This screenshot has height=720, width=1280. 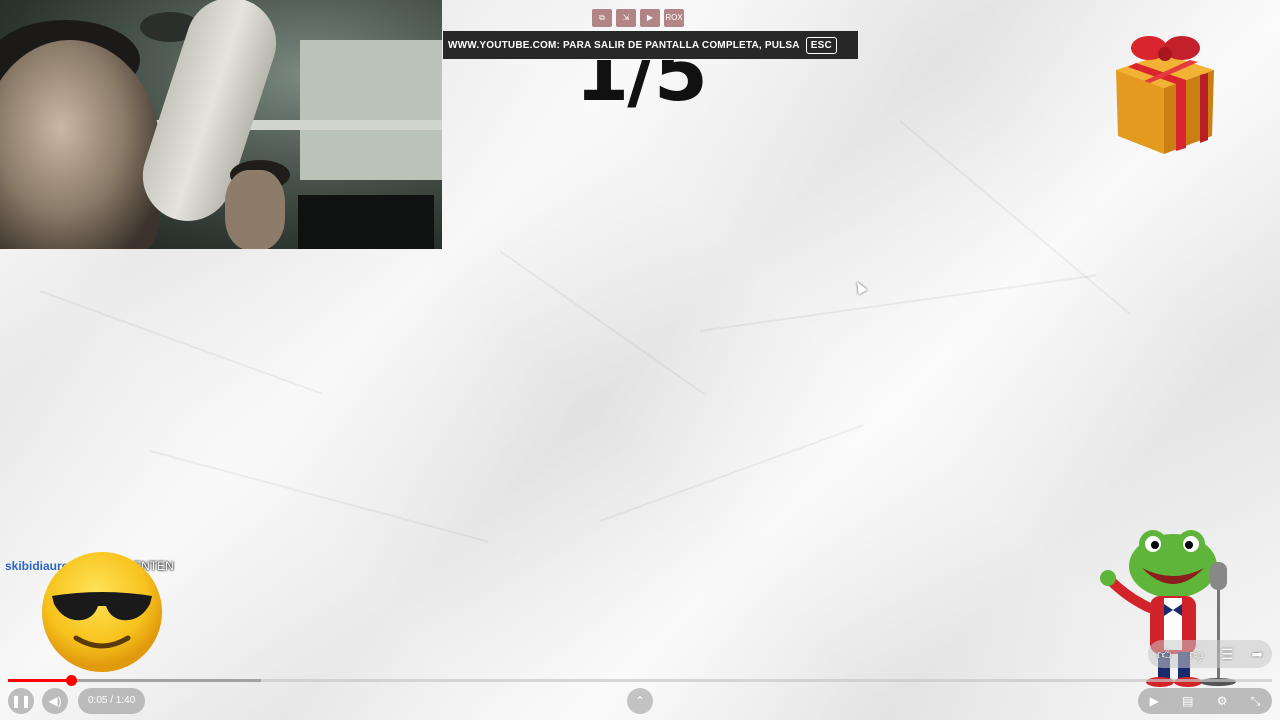 What do you see at coordinates (1196, 654) in the screenshot?
I see `dislike-icon: 👎︎` at bounding box center [1196, 654].